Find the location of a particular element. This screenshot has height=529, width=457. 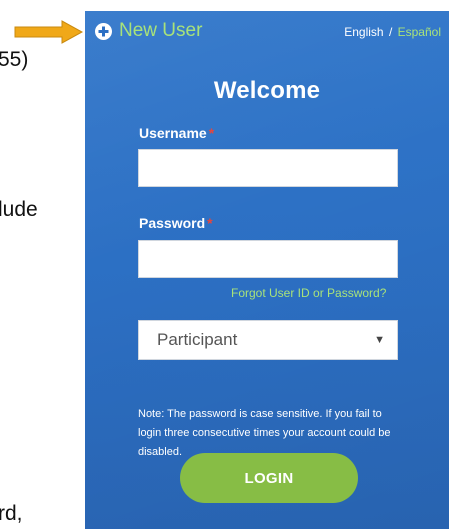

doc-text-fragment: lude is located at coordinates (19, 209).